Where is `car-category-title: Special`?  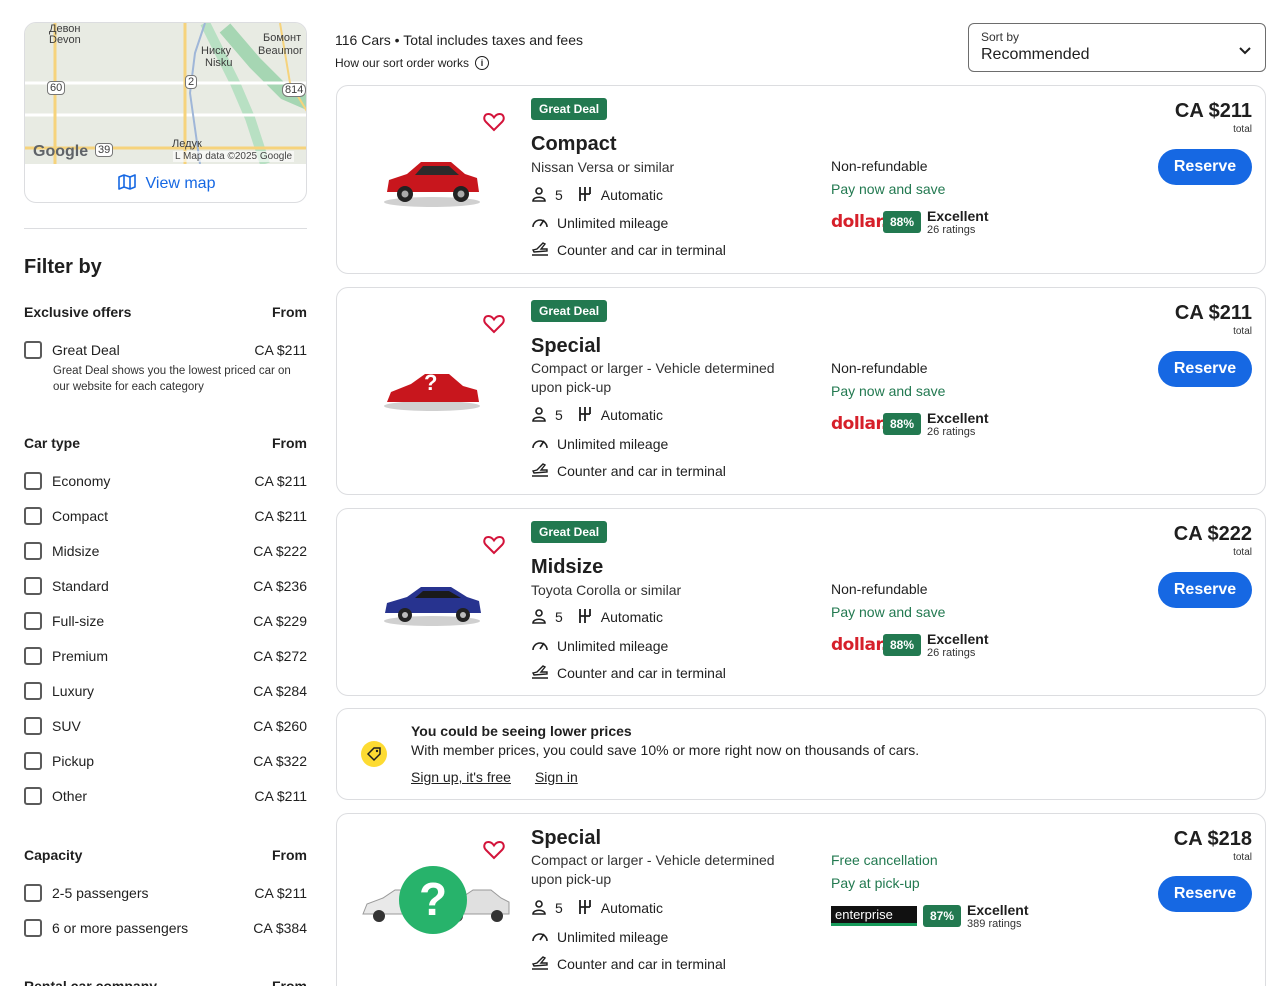
car-category-title: Special is located at coordinates (566, 346).